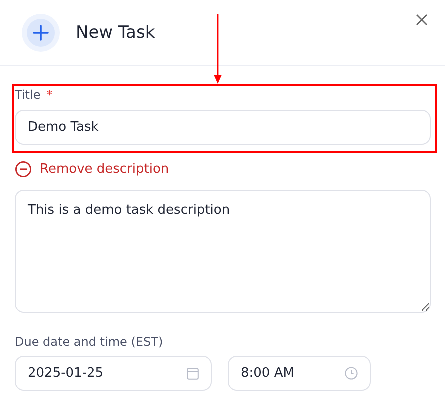 The image size is (445, 416). I want to click on remove-description-button: Remove description, so click(223, 169).